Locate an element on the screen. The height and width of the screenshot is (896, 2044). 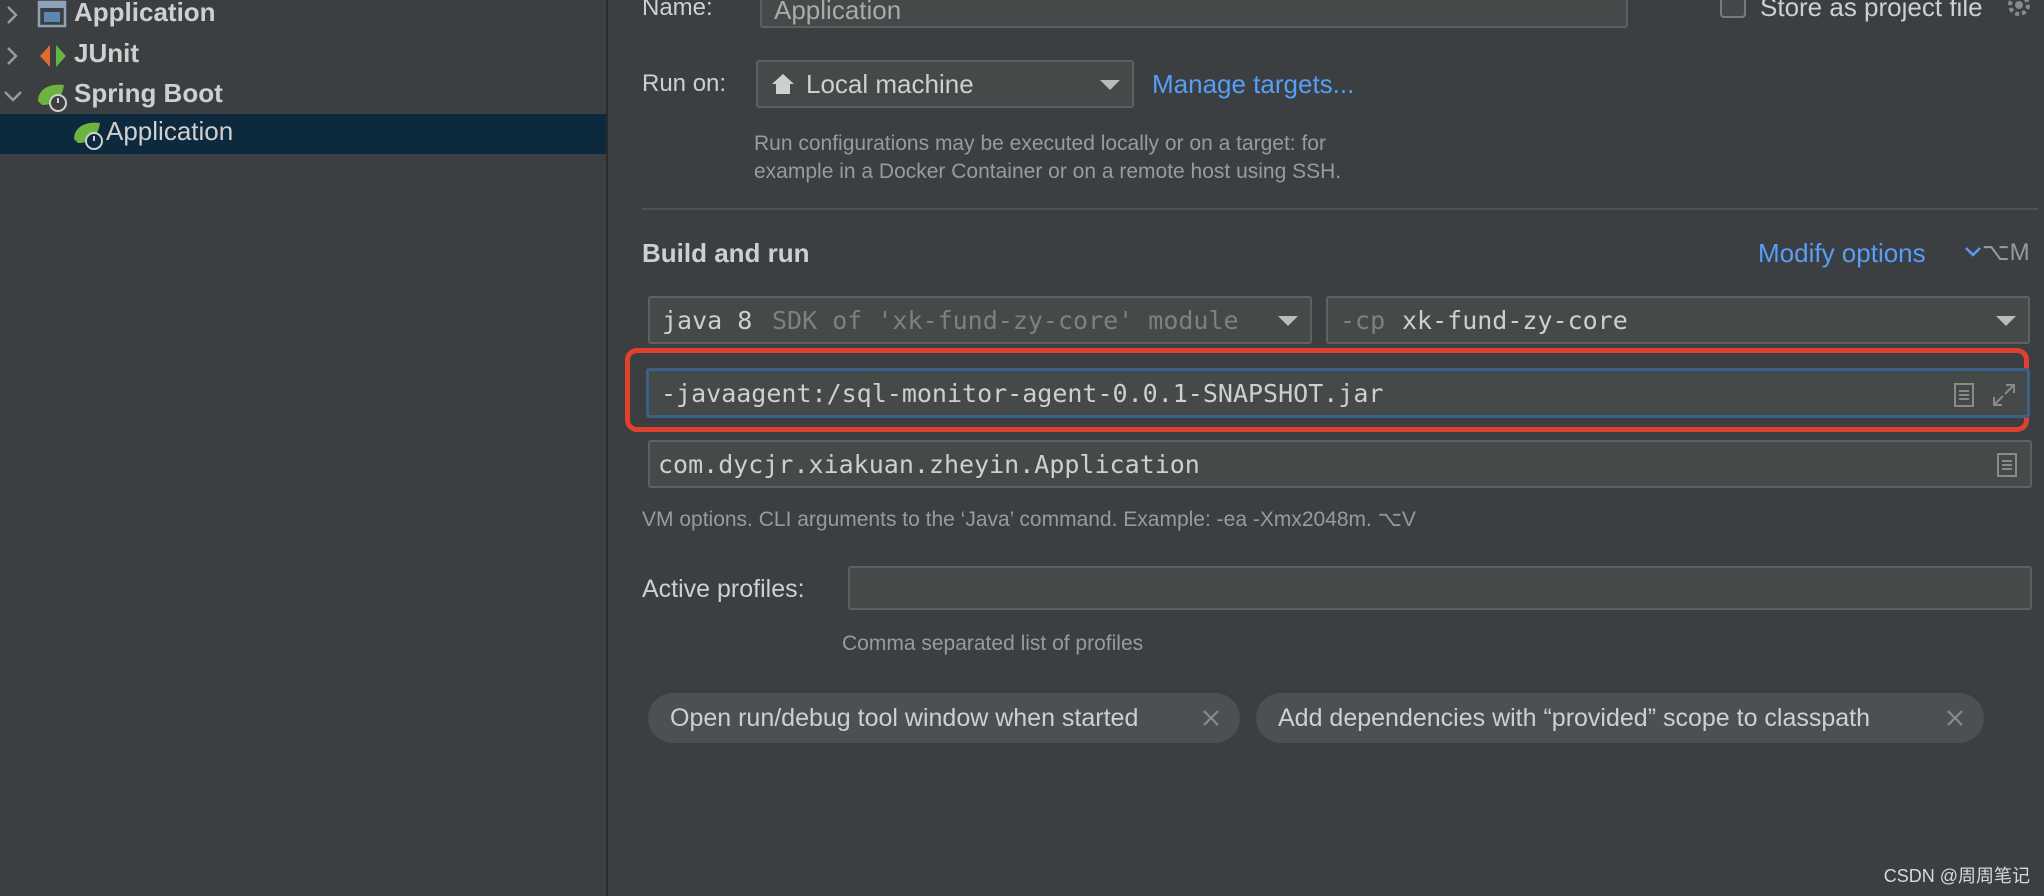
store-as-project-file-label: Store as project file is located at coordinates (1871, 11).